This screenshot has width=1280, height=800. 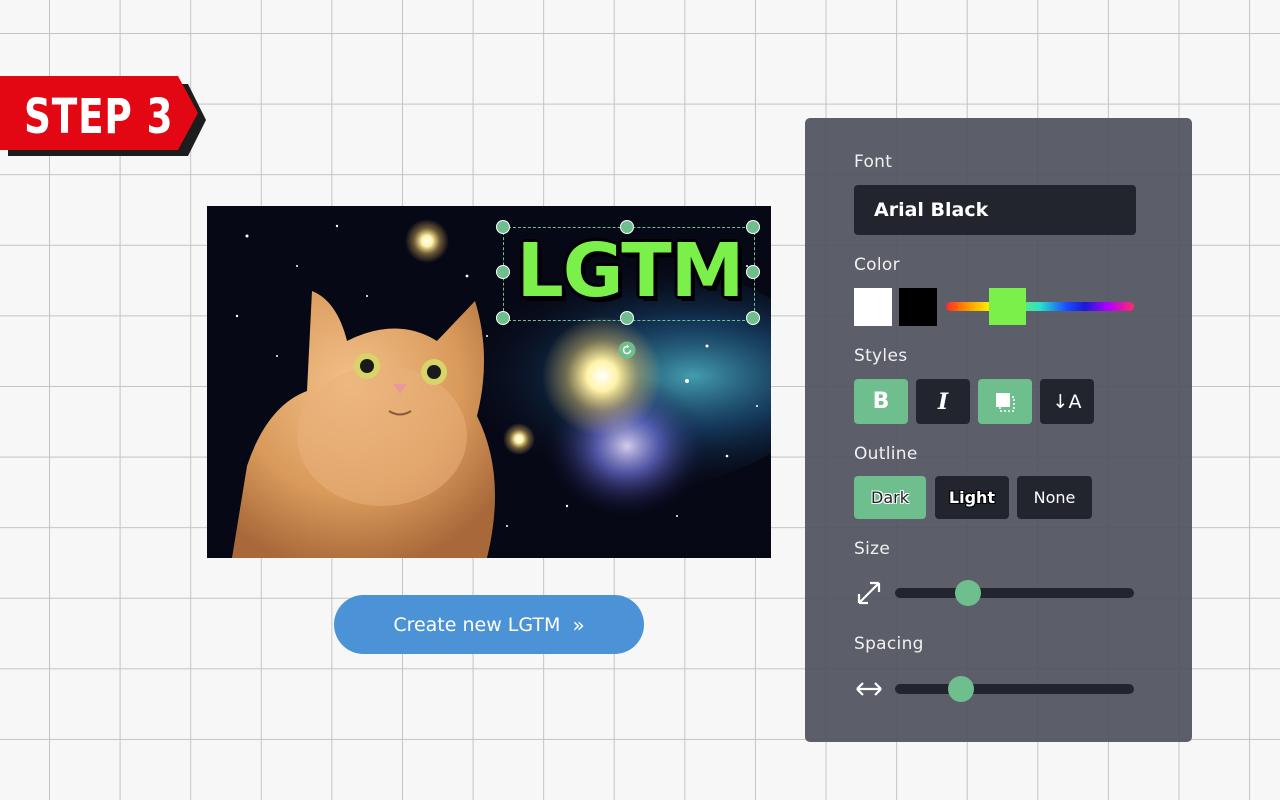 I want to click on size-label: Size, so click(x=872, y=549).